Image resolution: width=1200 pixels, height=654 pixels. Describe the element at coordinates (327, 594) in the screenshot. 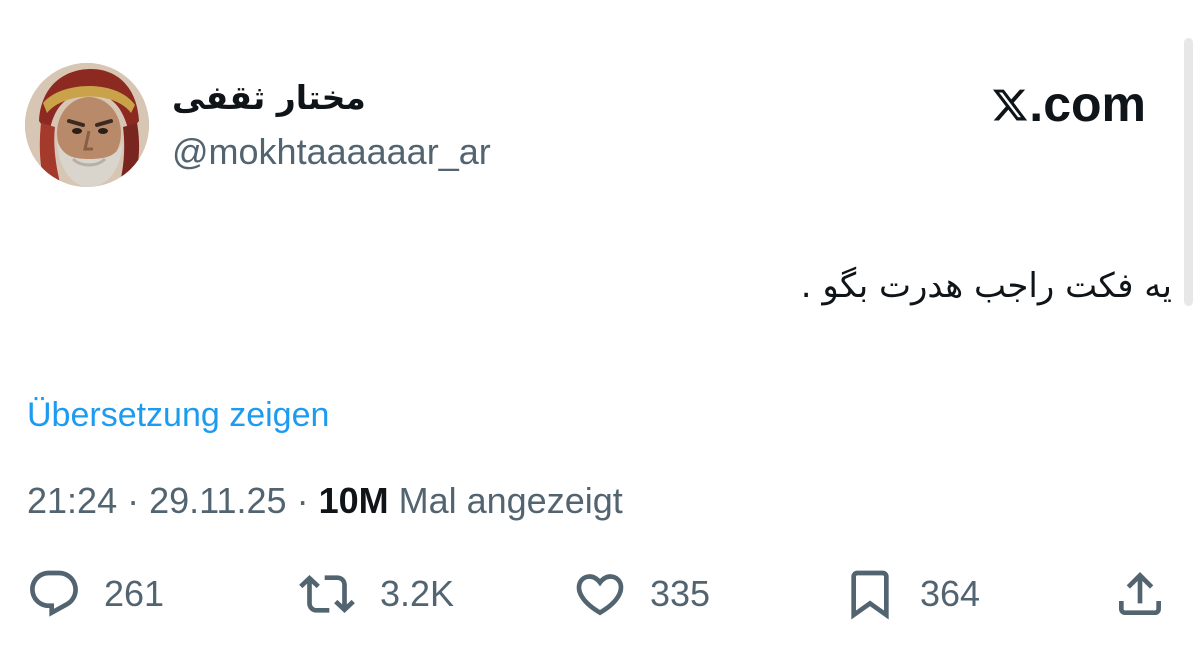

I see `repost-icon` at that location.